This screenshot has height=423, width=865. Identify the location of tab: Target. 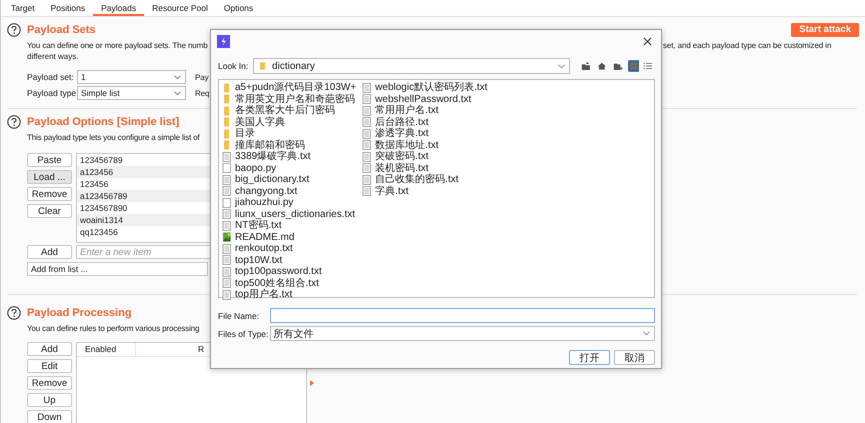
(23, 8).